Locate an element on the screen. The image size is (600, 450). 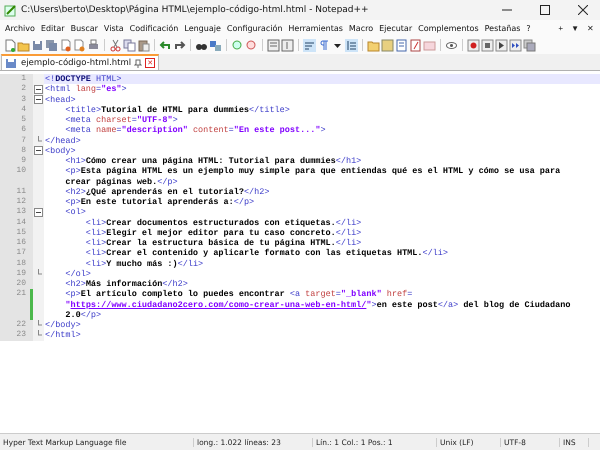
code-line: <body> is located at coordinates (60, 151).